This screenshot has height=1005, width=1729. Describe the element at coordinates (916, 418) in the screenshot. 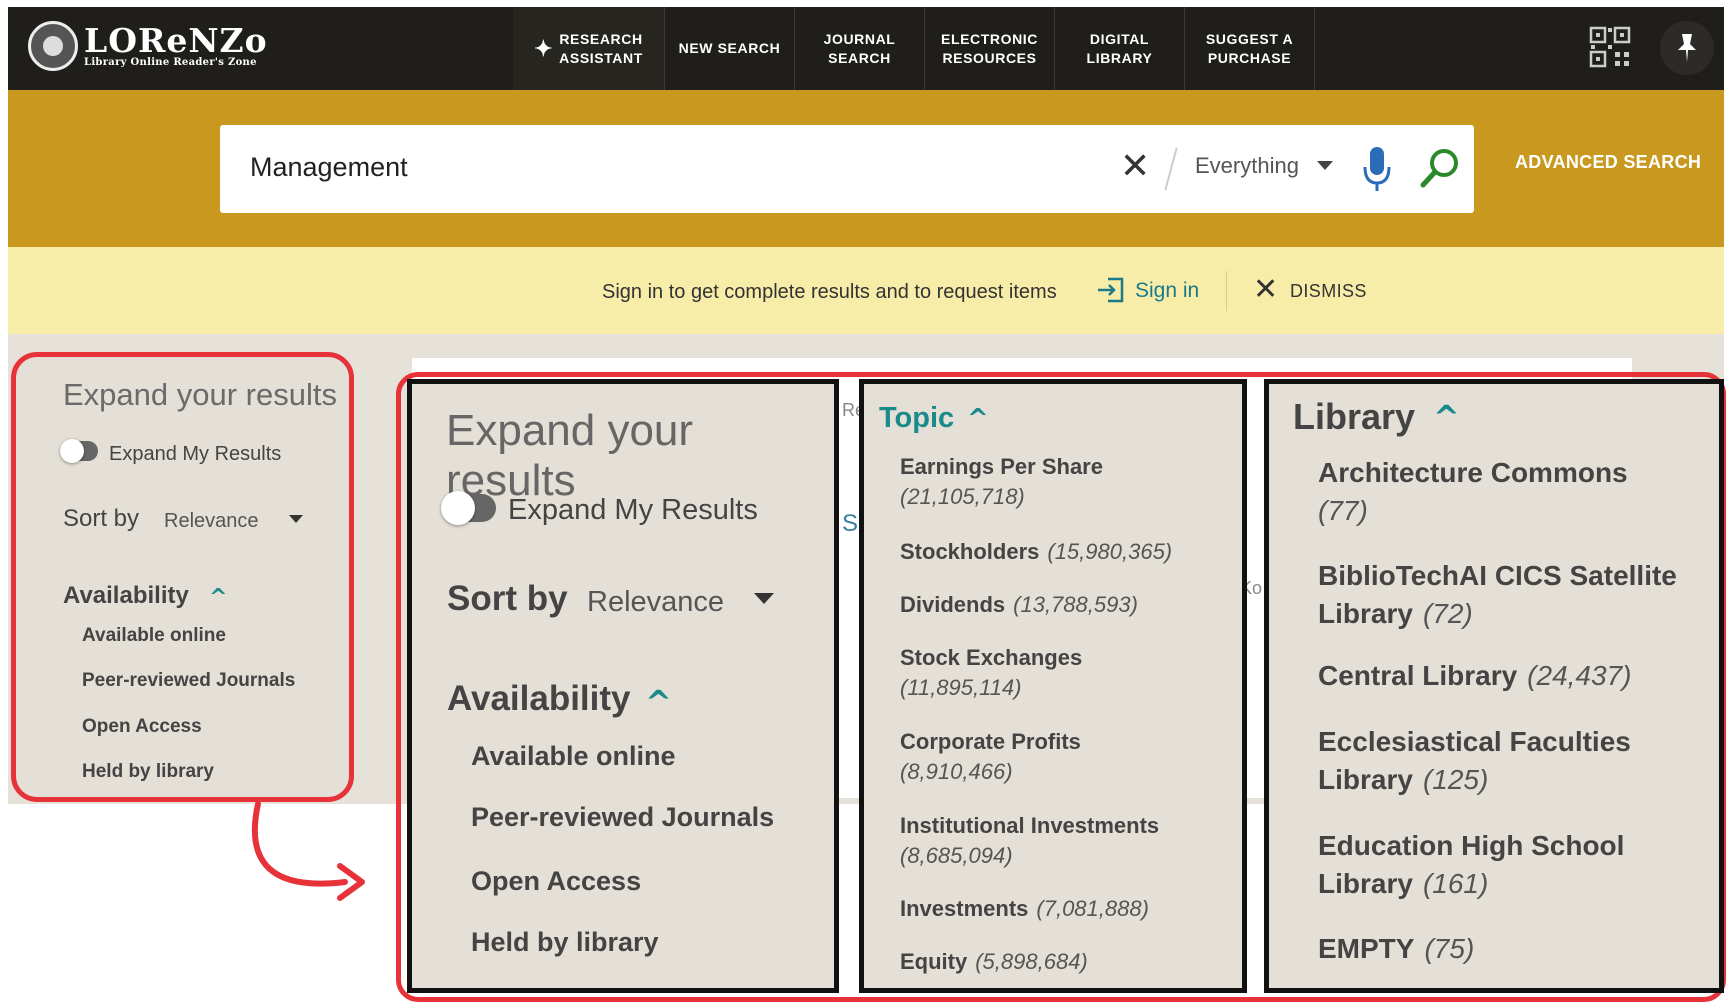

I see `topic-heading: Topic` at that location.